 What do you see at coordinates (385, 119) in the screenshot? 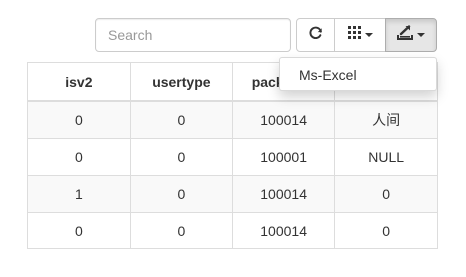
I see `table-cell: 人间` at bounding box center [385, 119].